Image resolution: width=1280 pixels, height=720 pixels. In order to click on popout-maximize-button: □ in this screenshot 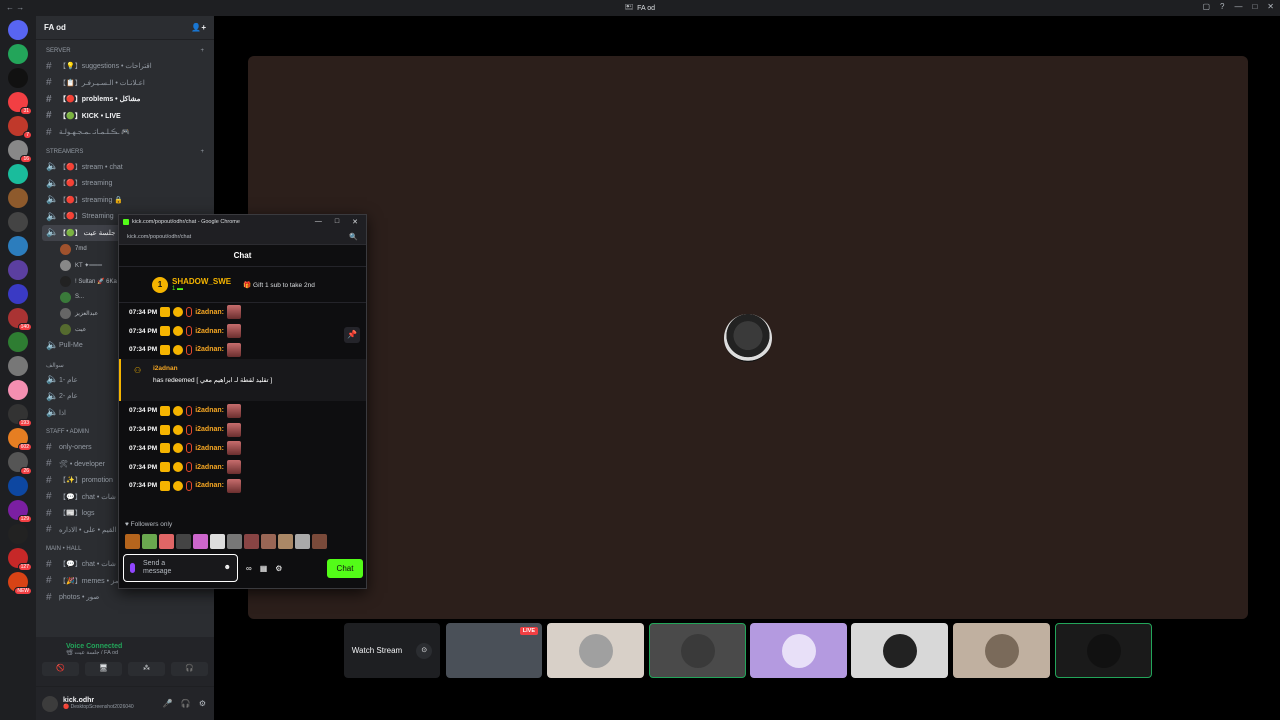, I will do `click(337, 222)`.